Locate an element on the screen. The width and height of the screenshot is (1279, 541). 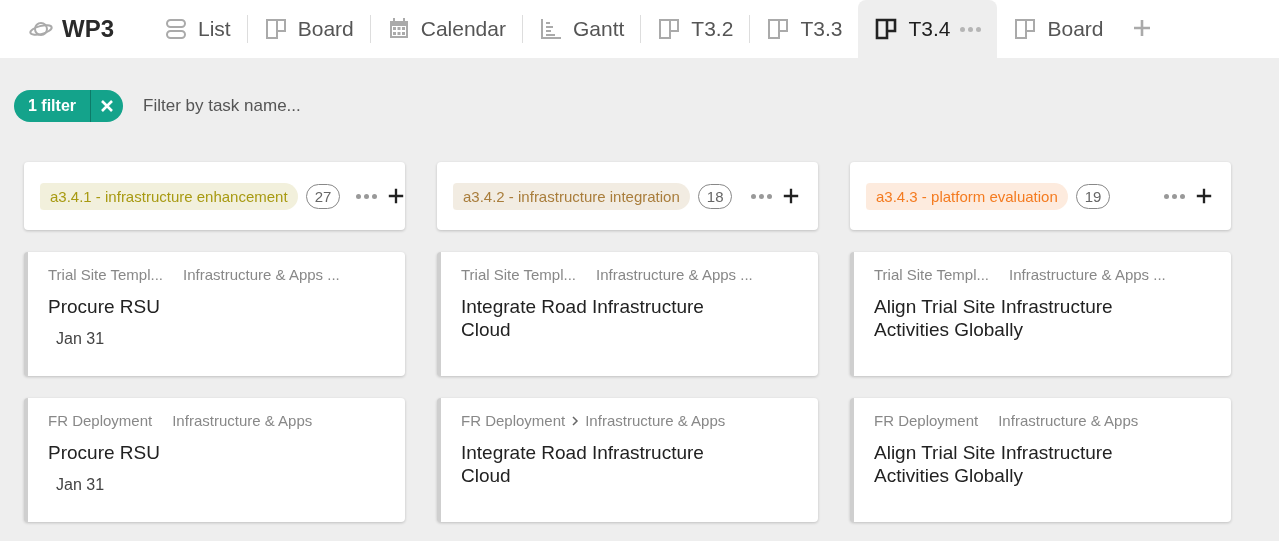
task-card: Trial Site Templ... Infrastructure & Apps ... Procure RSU Jan 31 is located at coordinates (214, 314).